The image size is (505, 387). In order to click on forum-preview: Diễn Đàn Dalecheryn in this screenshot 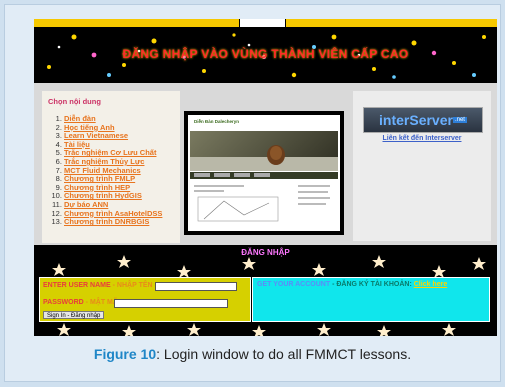, I will do `click(264, 173)`.